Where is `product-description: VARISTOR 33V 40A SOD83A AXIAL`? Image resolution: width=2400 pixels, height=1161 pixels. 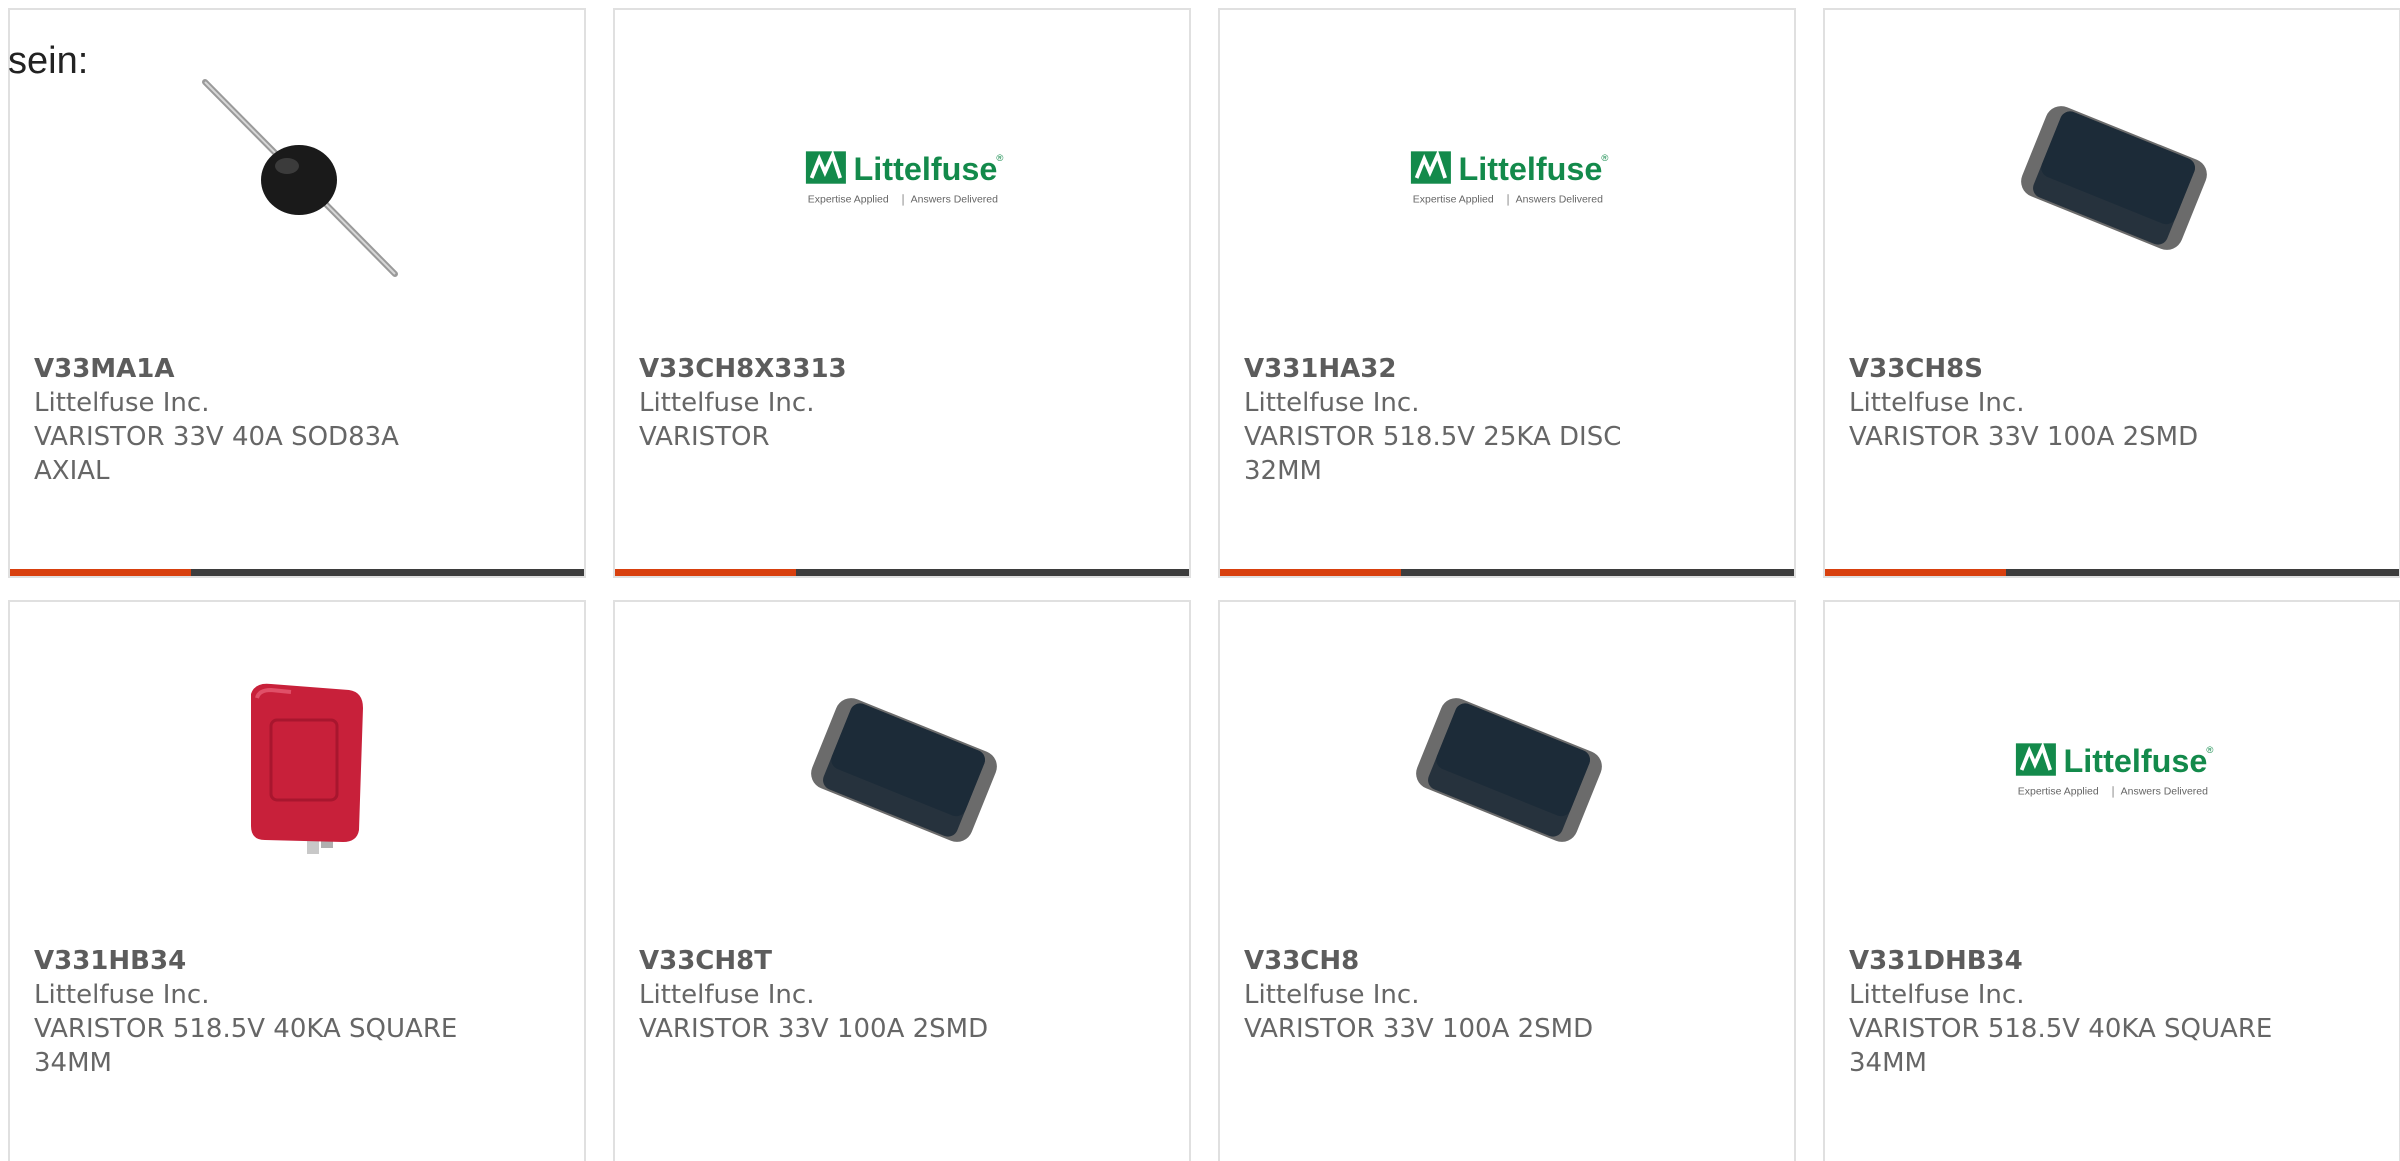
product-description: VARISTOR 33V 40A SOD83A AXIAL is located at coordinates (216, 454).